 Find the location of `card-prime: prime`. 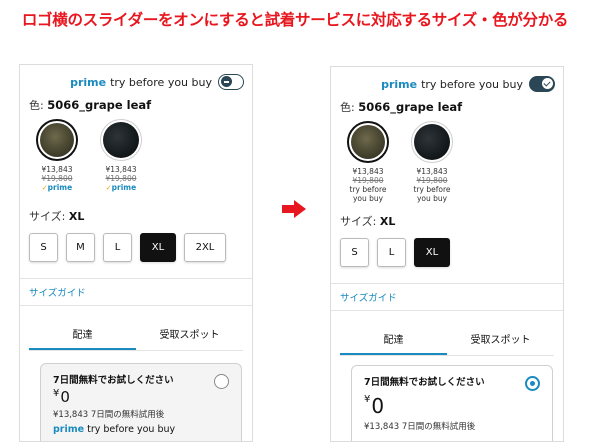

card-prime: prime is located at coordinates (69, 429).